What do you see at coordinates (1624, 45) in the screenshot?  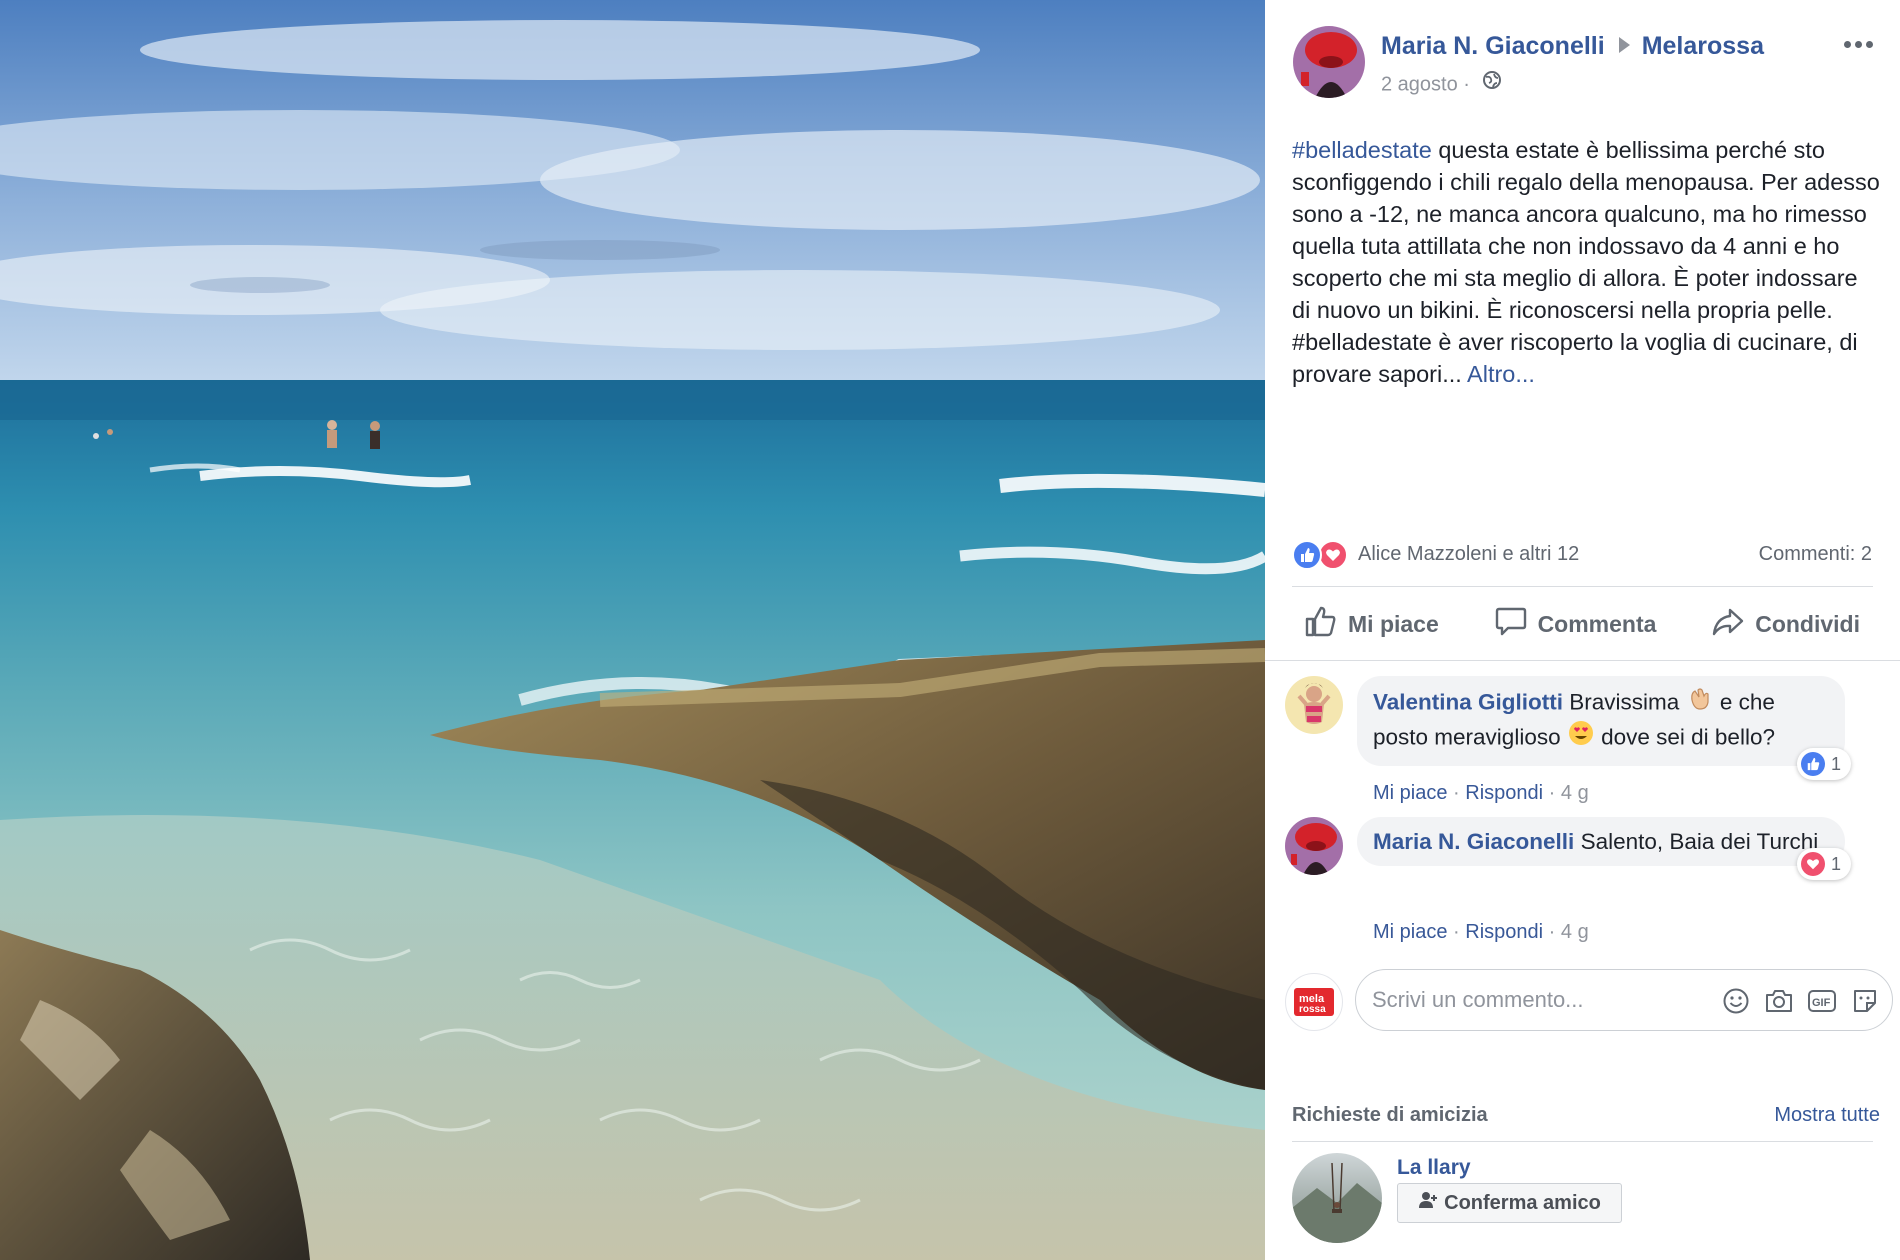 I see `arrow-right-icon` at bounding box center [1624, 45].